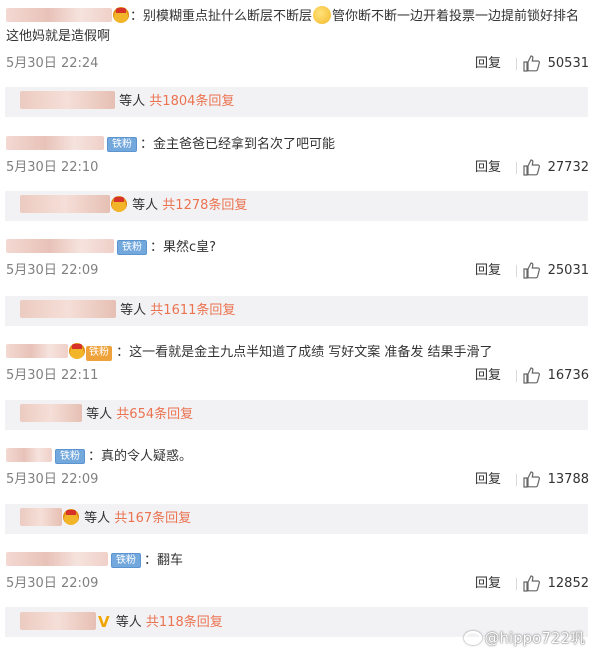 This screenshot has height=649, width=593. I want to click on like-count: 50531, so click(568, 63).